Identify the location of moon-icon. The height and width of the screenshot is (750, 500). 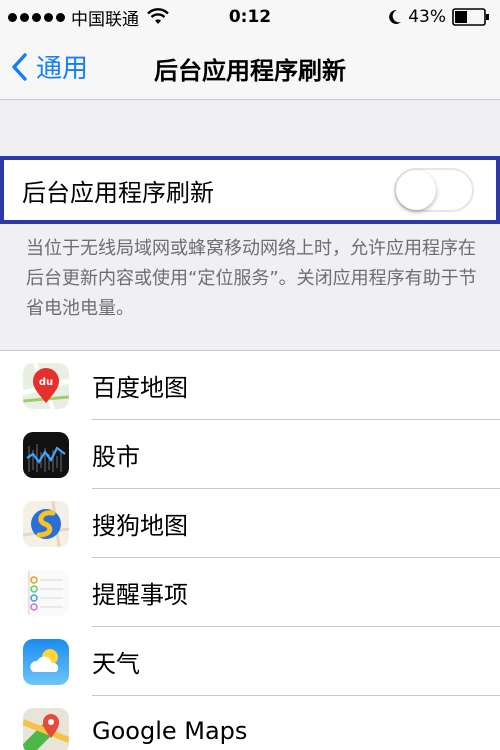
(395, 16).